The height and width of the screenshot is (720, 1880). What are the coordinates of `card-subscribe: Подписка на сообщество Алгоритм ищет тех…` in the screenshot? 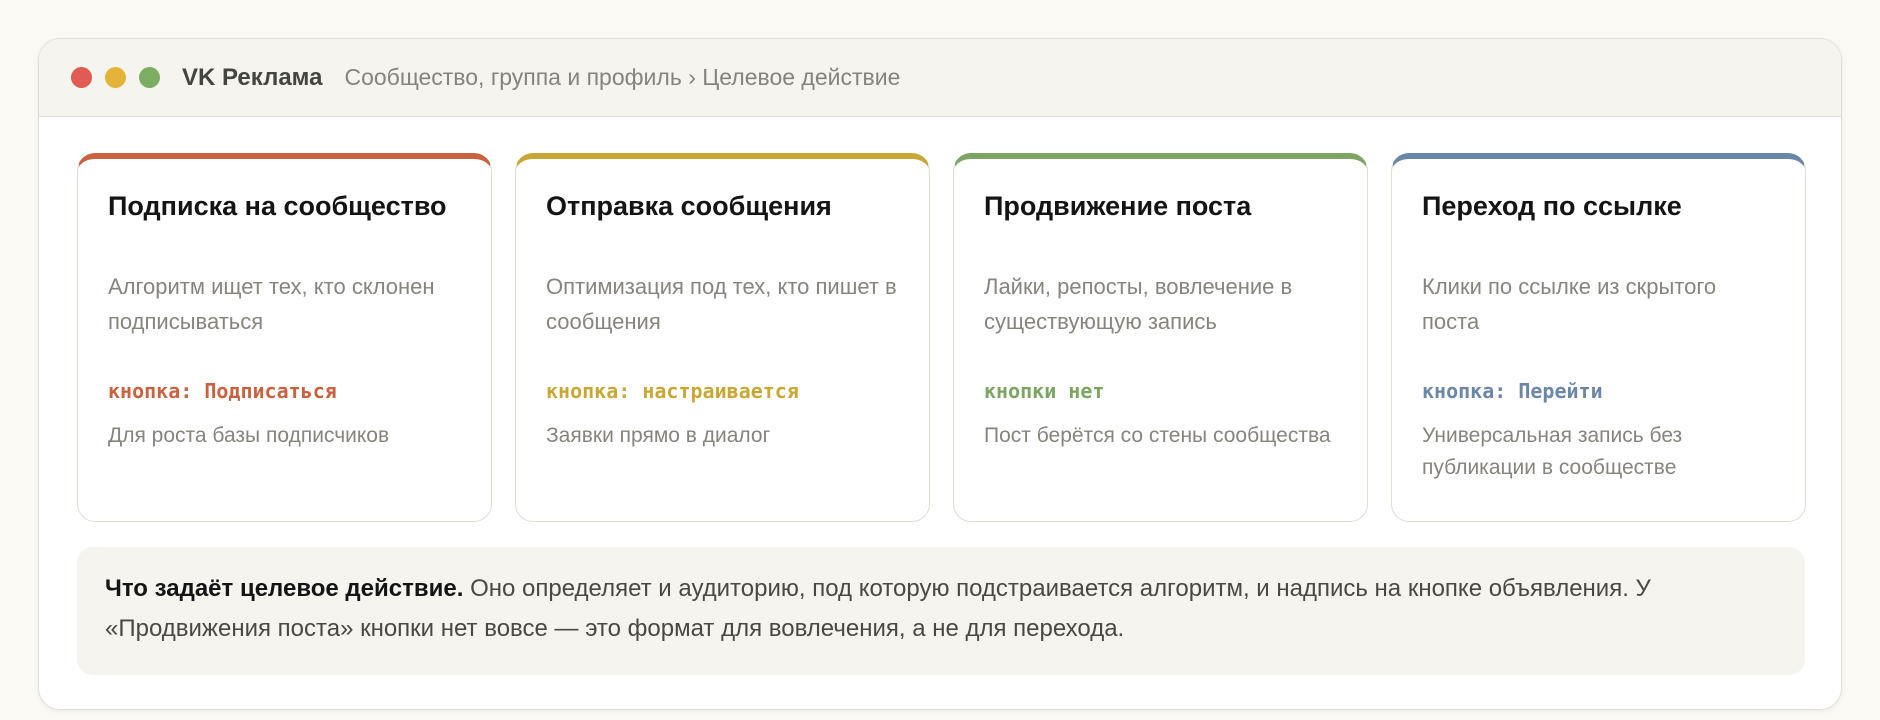 It's located at (284, 337).